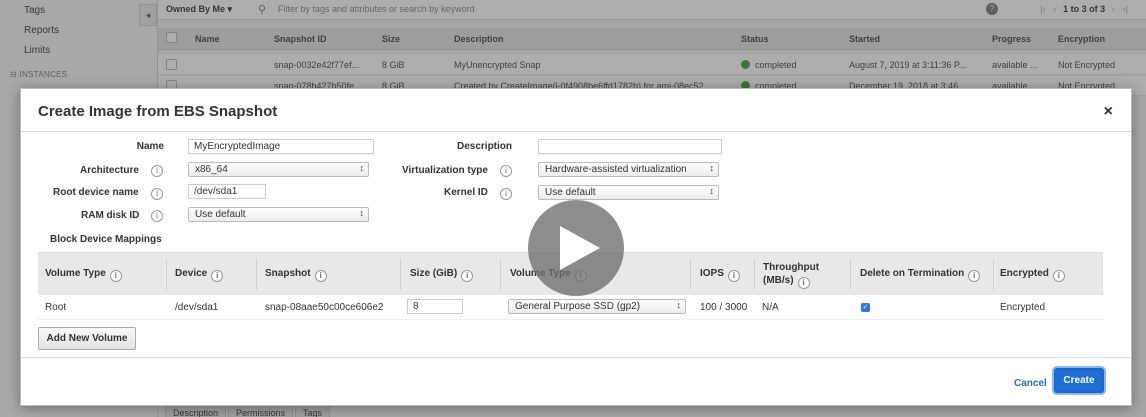 The height and width of the screenshot is (417, 1146). Describe the element at coordinates (278, 214) in the screenshot. I see `ram-disk-id-select: Use default ↕` at that location.